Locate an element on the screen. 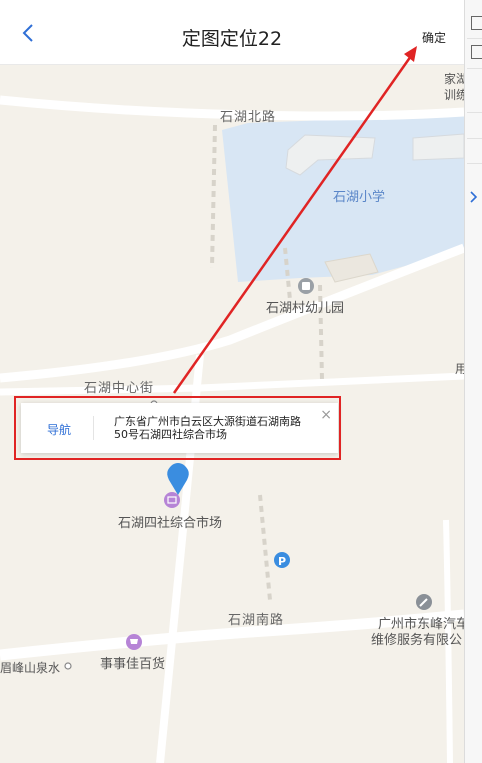 The height and width of the screenshot is (763, 482). poi-dot is located at coordinates (68, 666).